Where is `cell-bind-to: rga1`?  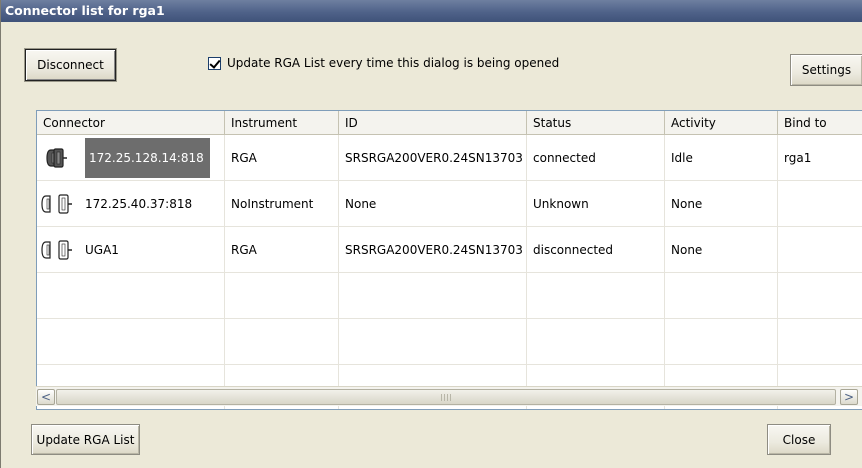
cell-bind-to: rga1 is located at coordinates (798, 158).